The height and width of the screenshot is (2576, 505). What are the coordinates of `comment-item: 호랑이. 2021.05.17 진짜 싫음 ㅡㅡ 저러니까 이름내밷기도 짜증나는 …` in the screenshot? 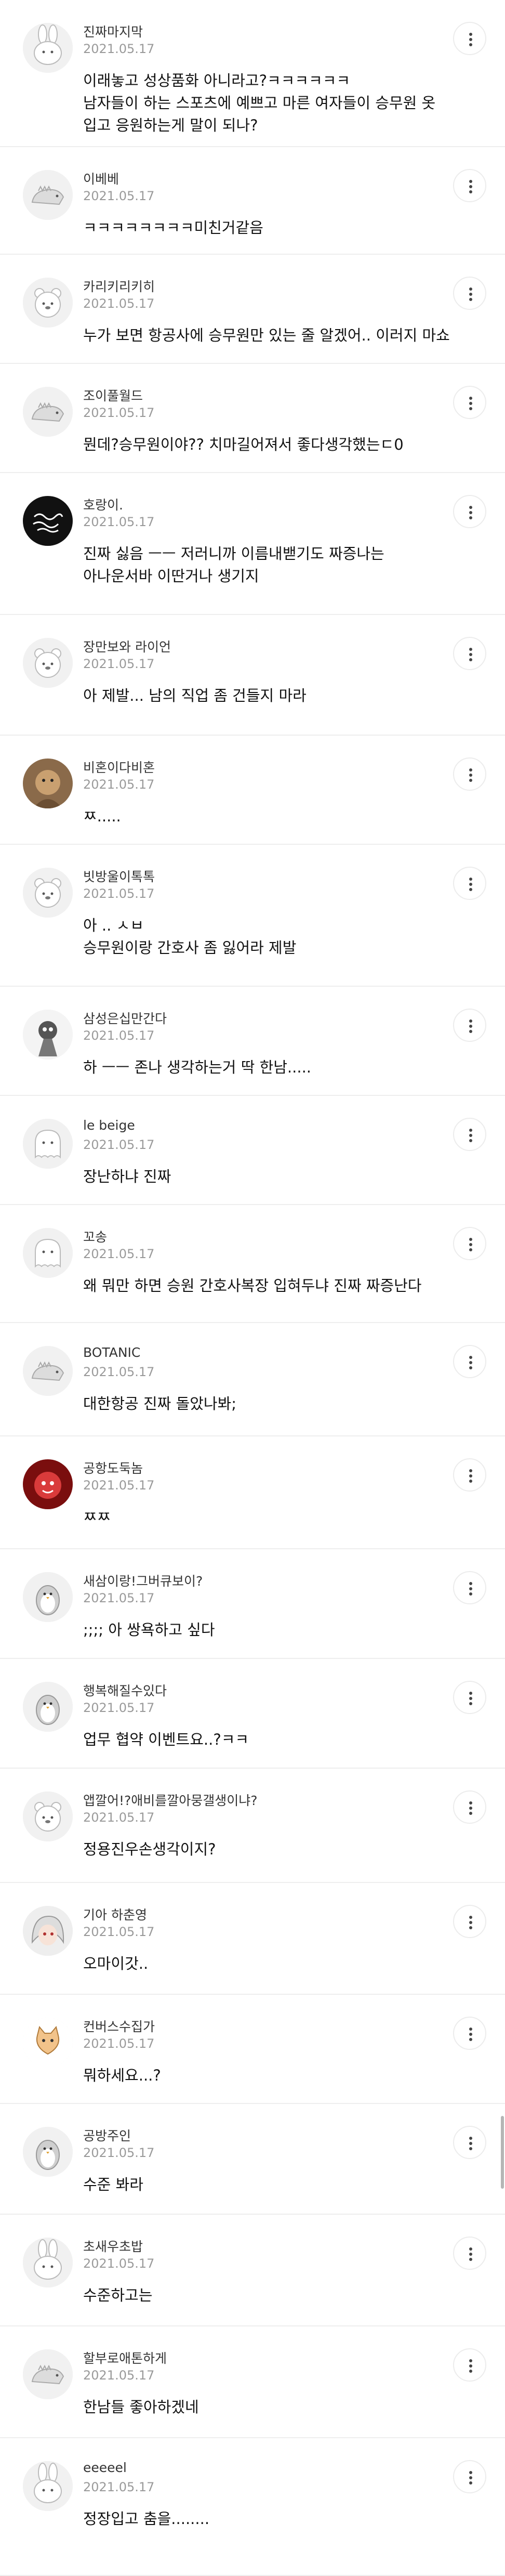 It's located at (253, 544).